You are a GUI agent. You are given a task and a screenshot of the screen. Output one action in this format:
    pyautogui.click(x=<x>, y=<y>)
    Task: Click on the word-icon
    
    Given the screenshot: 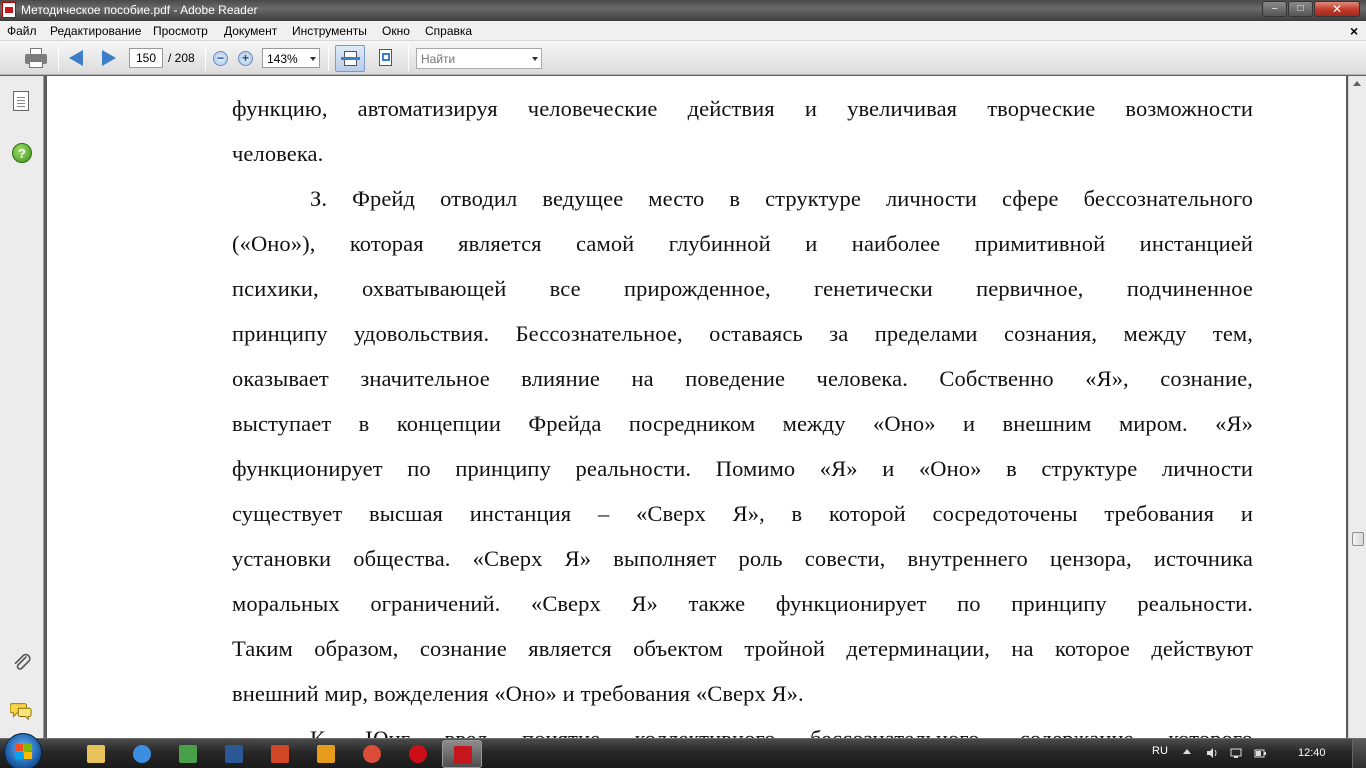 What is the action you would take?
    pyautogui.click(x=234, y=754)
    